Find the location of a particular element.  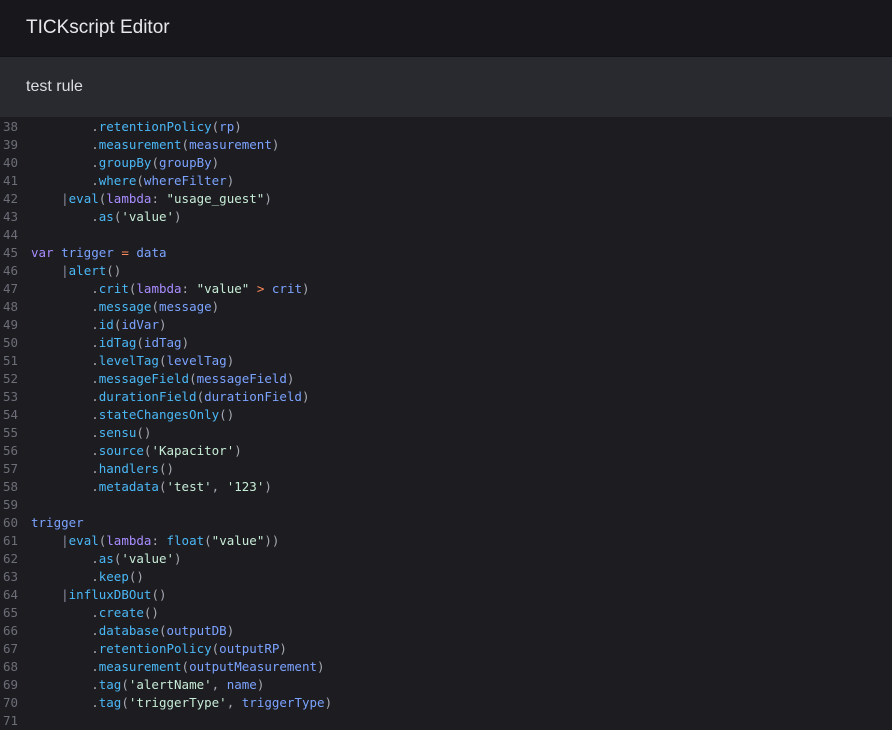

code-text: .source('Kapacitor') is located at coordinates (136, 451).